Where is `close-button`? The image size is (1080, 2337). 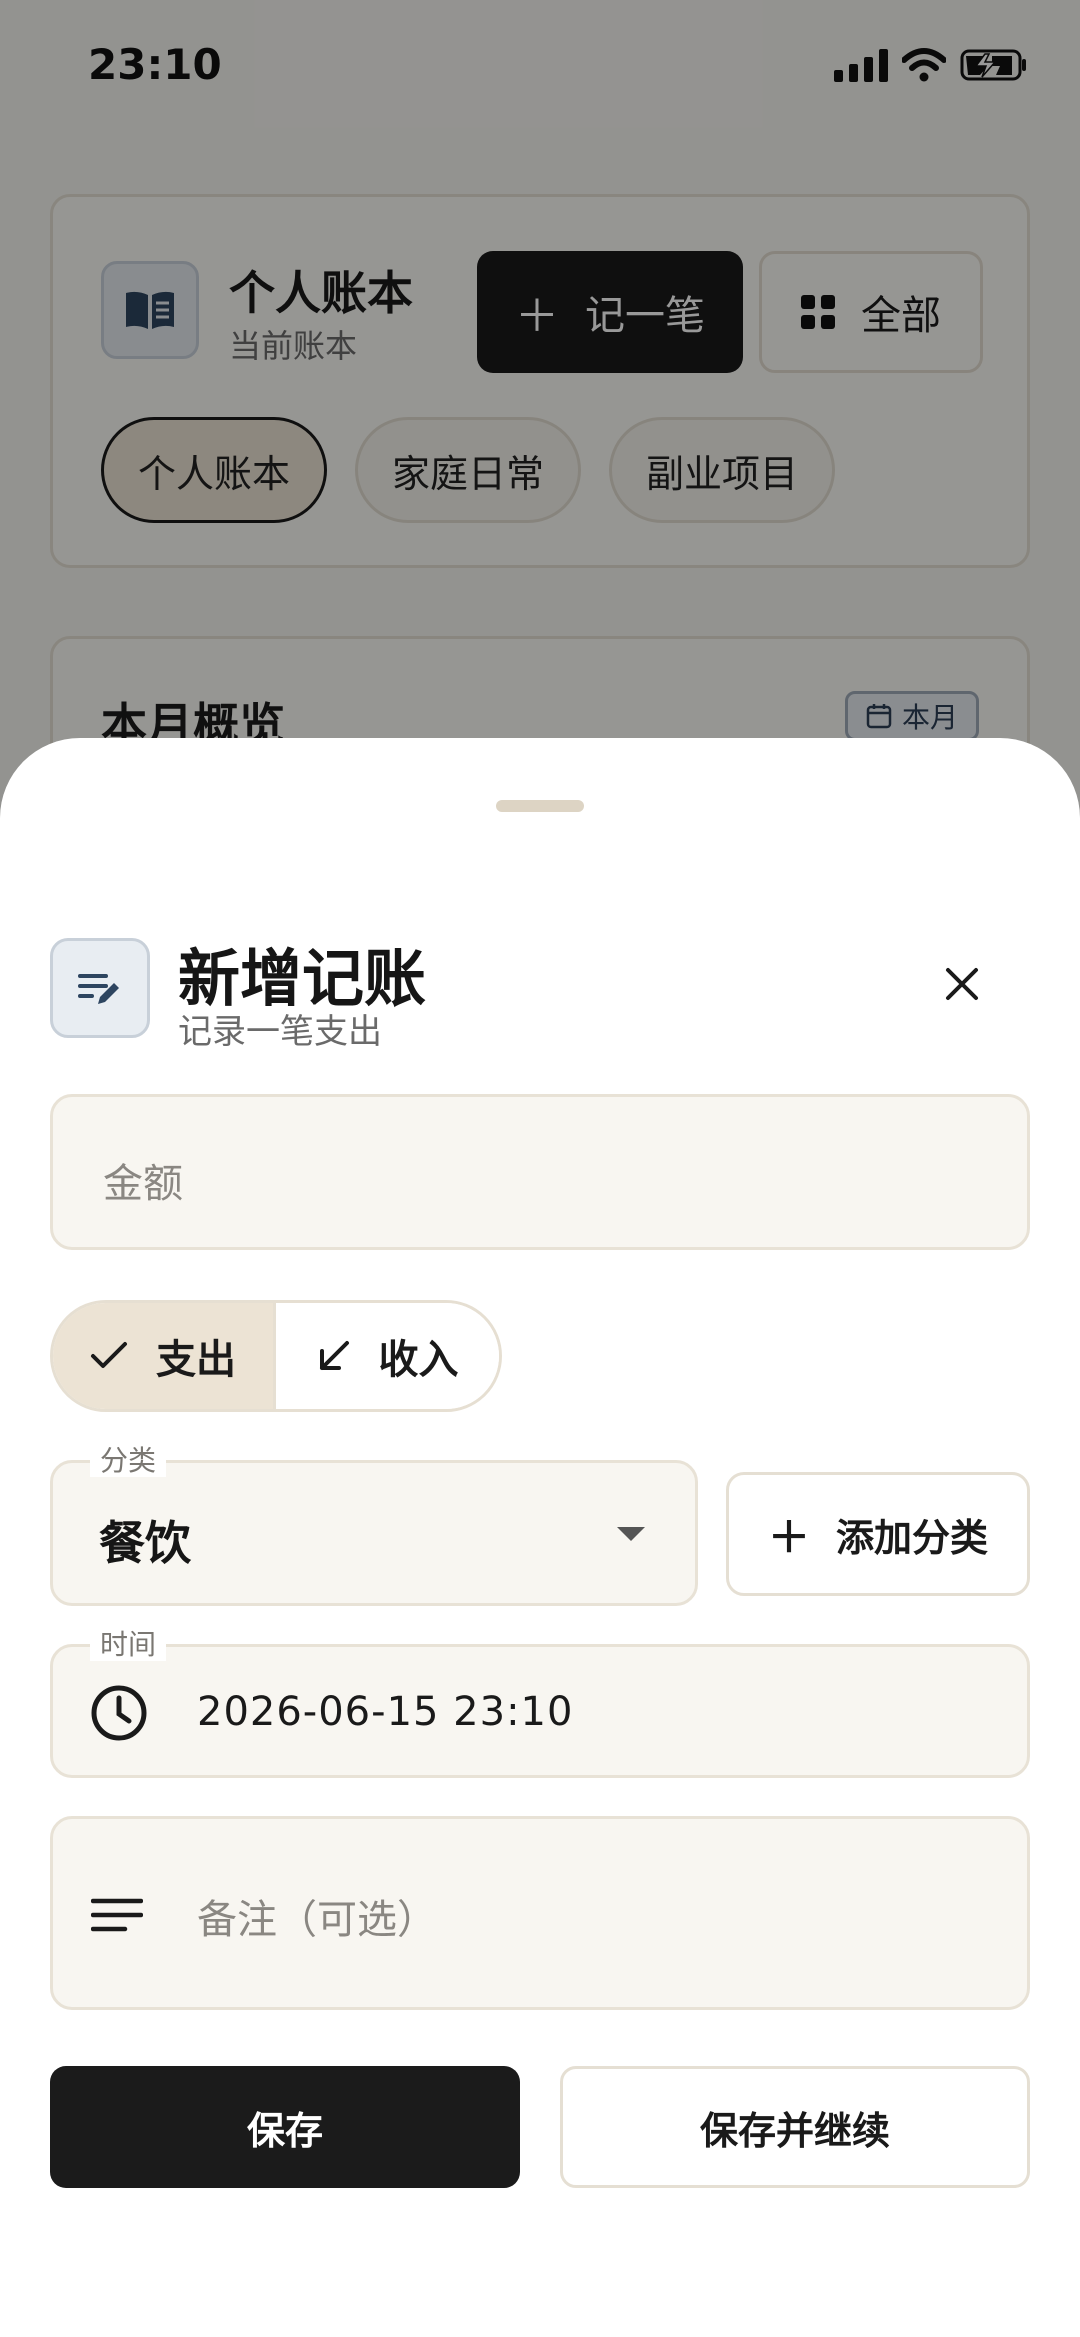
close-button is located at coordinates (962, 984).